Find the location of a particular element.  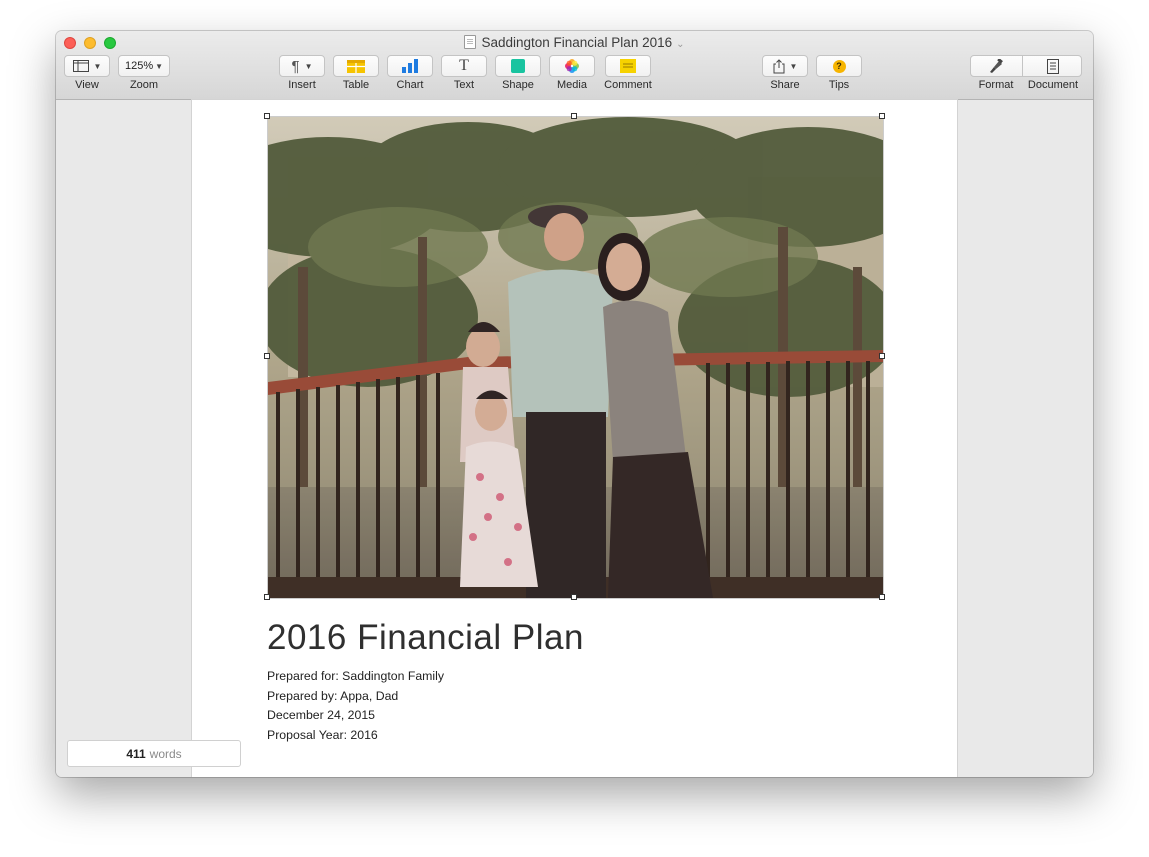

photos-flower-icon is located at coordinates (572, 66).